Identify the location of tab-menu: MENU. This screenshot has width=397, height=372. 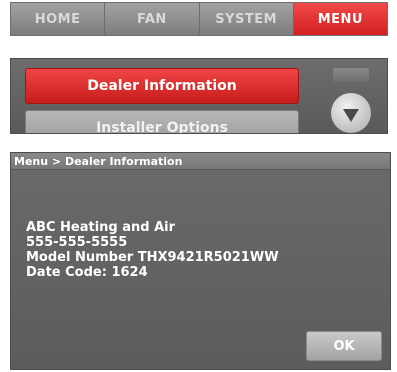
(340, 19).